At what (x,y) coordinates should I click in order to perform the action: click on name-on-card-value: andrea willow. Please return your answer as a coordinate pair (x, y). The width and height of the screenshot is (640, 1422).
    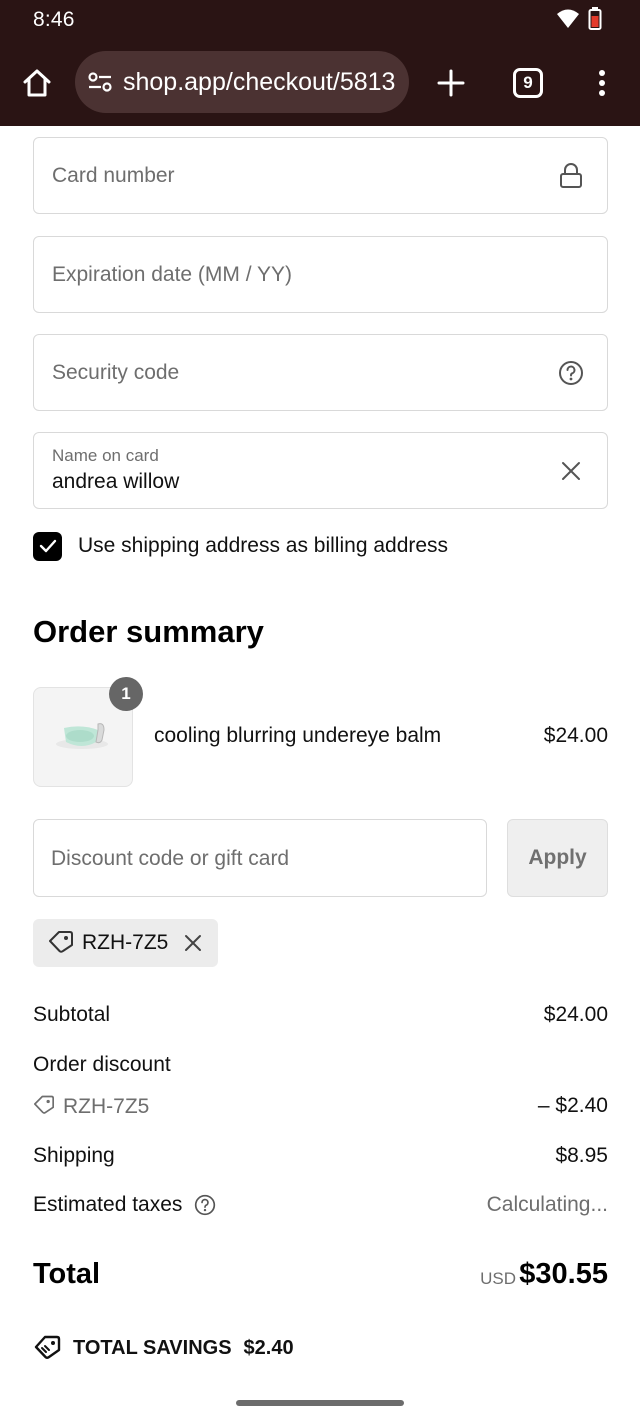
    Looking at the image, I should click on (115, 482).